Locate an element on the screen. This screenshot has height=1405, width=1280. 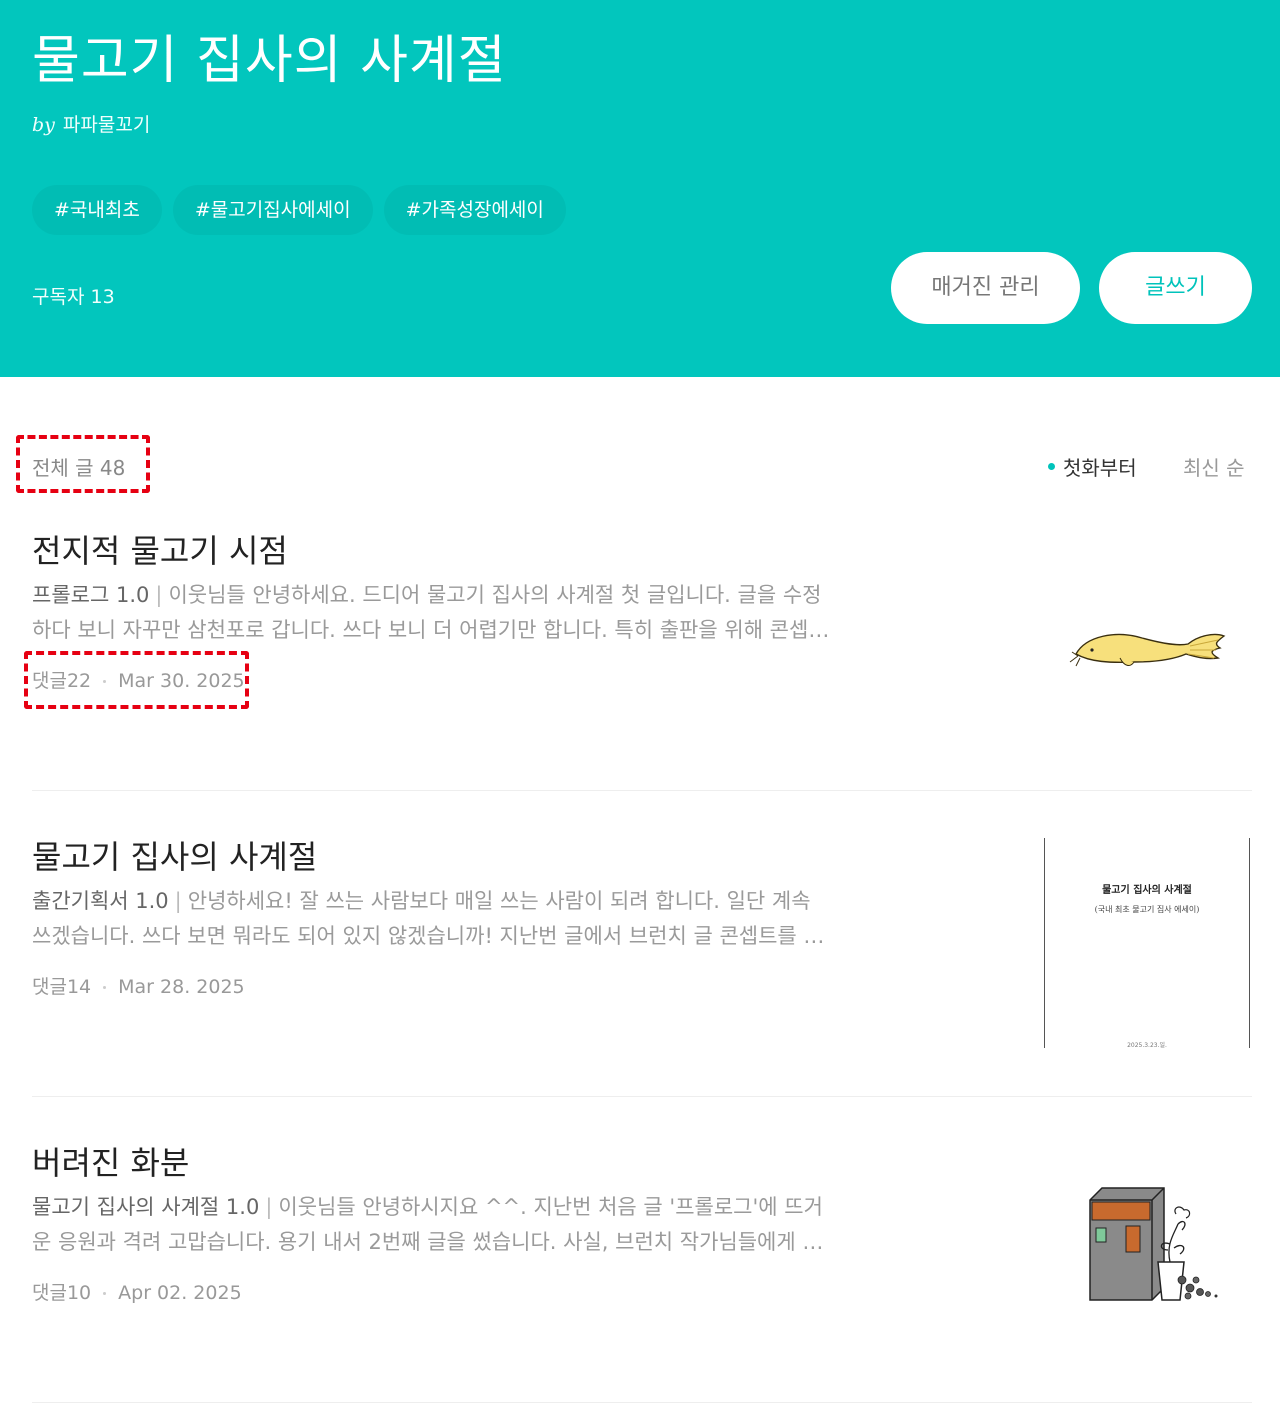
article-series: 물고기 집사의 사계절 1.0 is located at coordinates (146, 1207).